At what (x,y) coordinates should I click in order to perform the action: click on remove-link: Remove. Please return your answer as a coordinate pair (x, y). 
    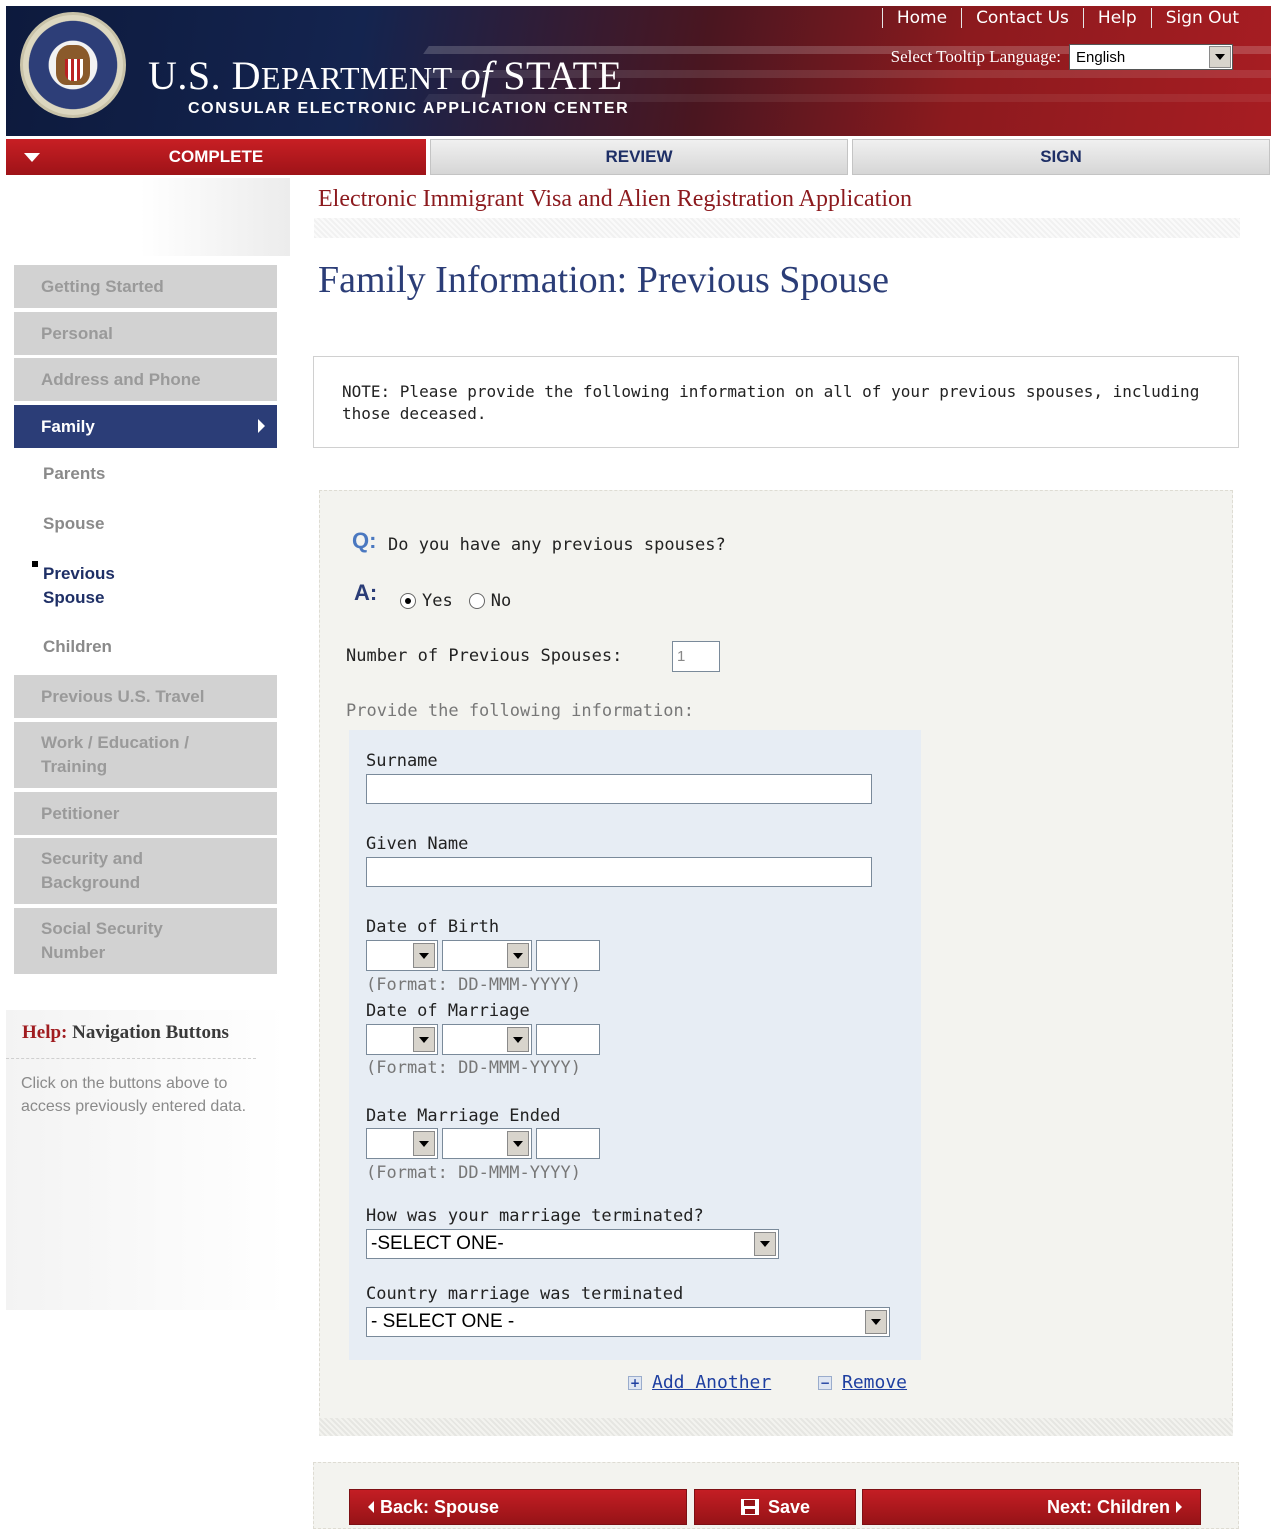
    Looking at the image, I should click on (874, 1382).